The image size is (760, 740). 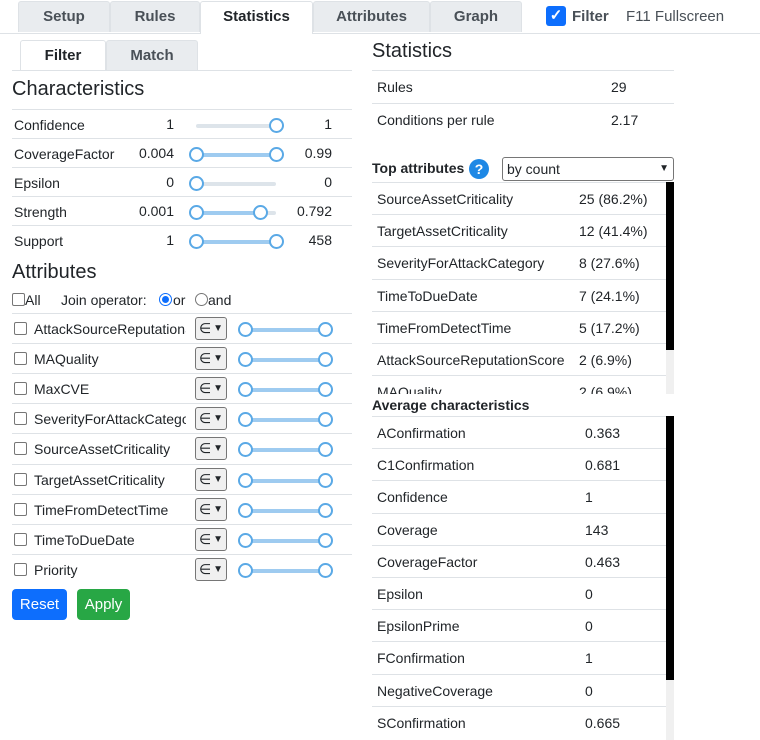 I want to click on average-characteristic-row: EpsilonPrime 0, so click(x=523, y=625).